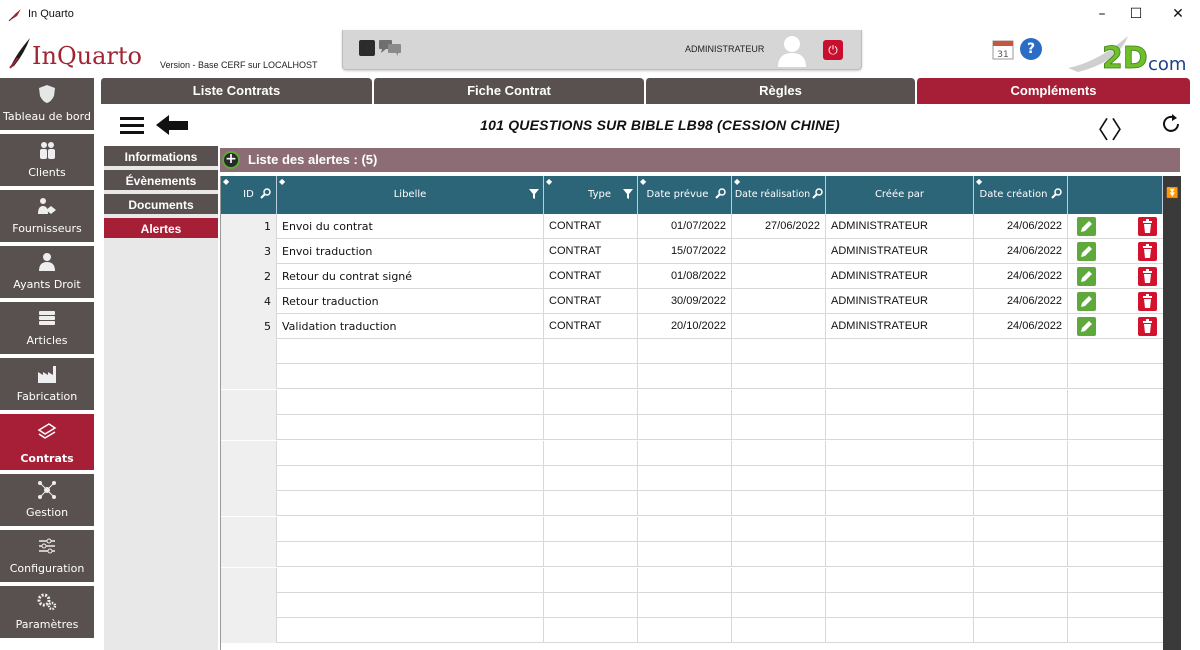  I want to click on sidebar-item-articles: Articles, so click(47, 329).